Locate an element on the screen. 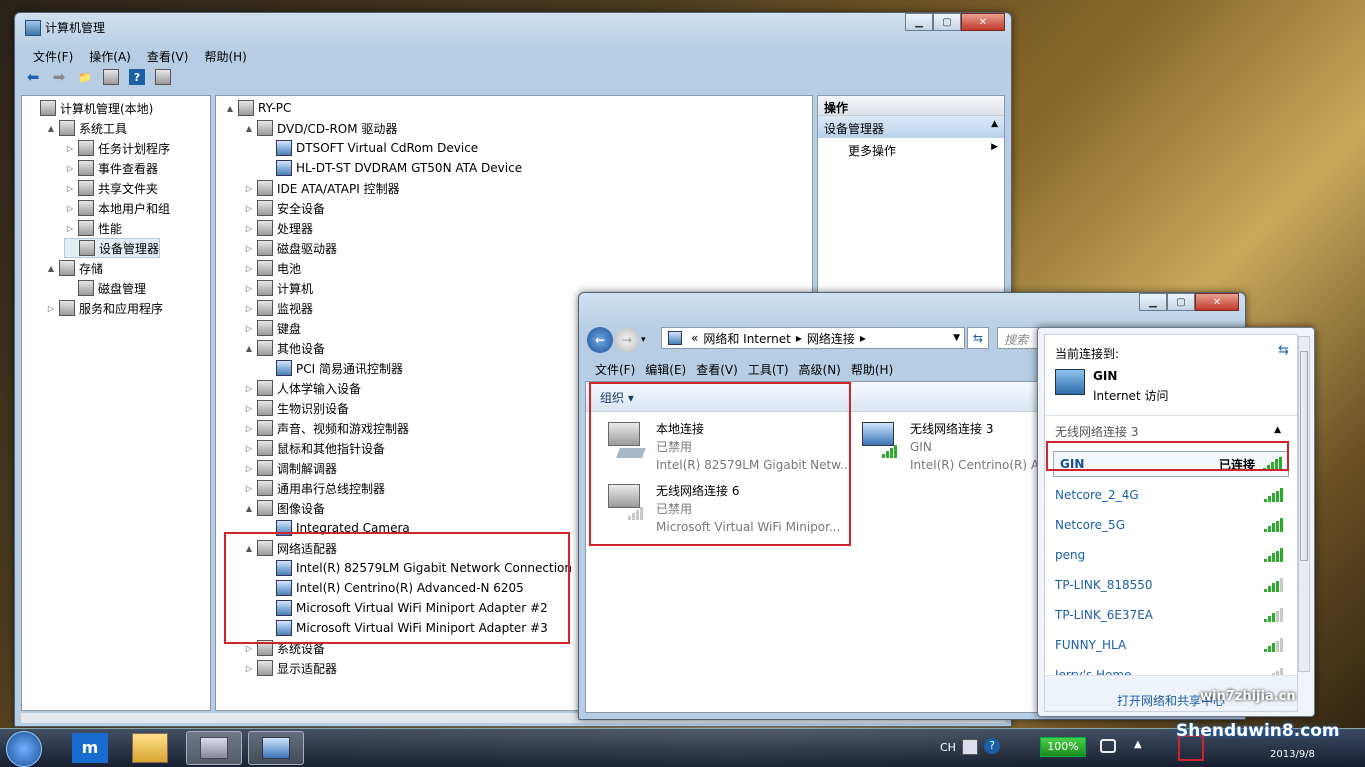 Image resolution: width=1365 pixels, height=767 pixels. back-arrow-icon: ⬅ is located at coordinates (33, 77).